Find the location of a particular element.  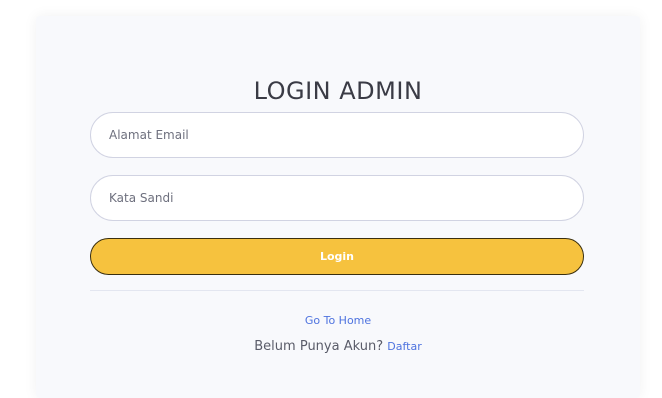

go-to-home-link: Go To Home is located at coordinates (338, 320).